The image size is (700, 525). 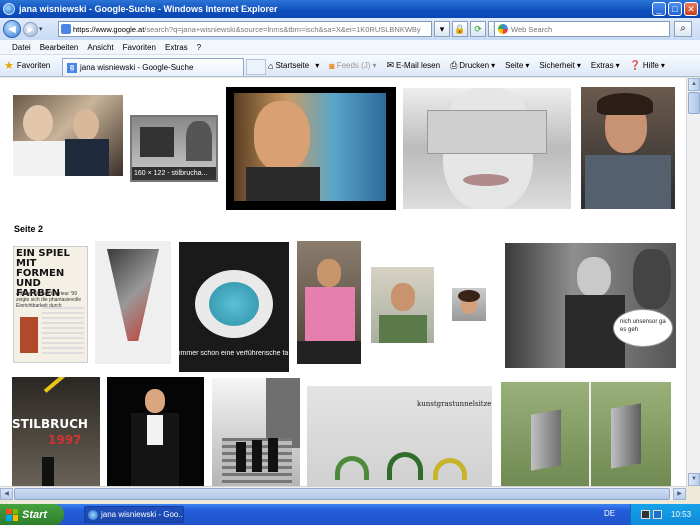 I want to click on menu-favorites: Favoriten, so click(x=139, y=47).